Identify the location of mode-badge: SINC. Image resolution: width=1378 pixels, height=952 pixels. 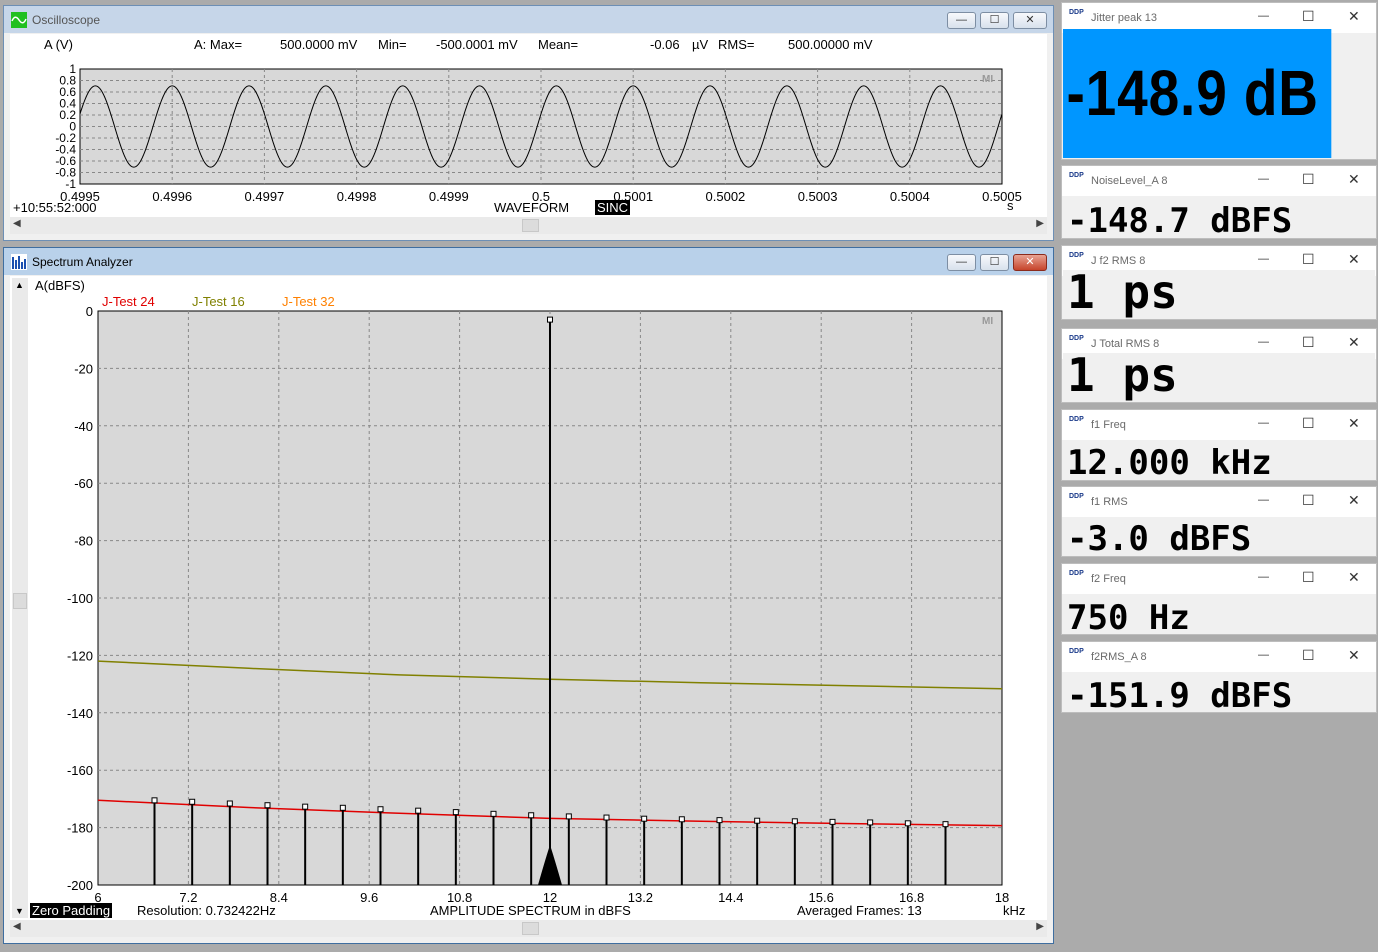
(613, 207).